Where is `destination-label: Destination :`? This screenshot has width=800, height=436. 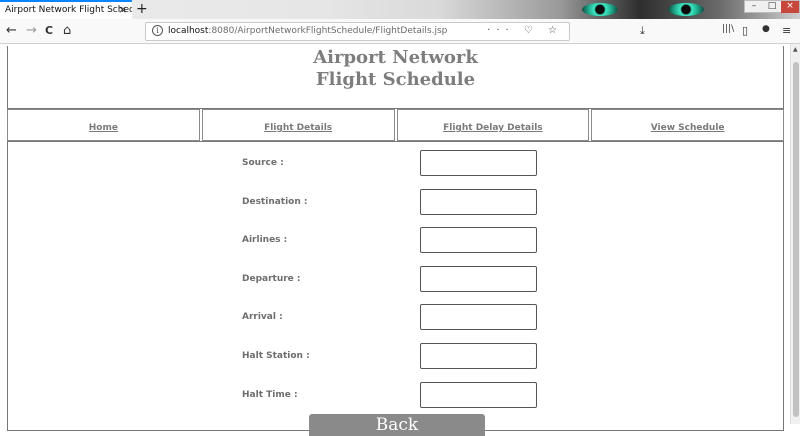 destination-label: Destination : is located at coordinates (275, 202).